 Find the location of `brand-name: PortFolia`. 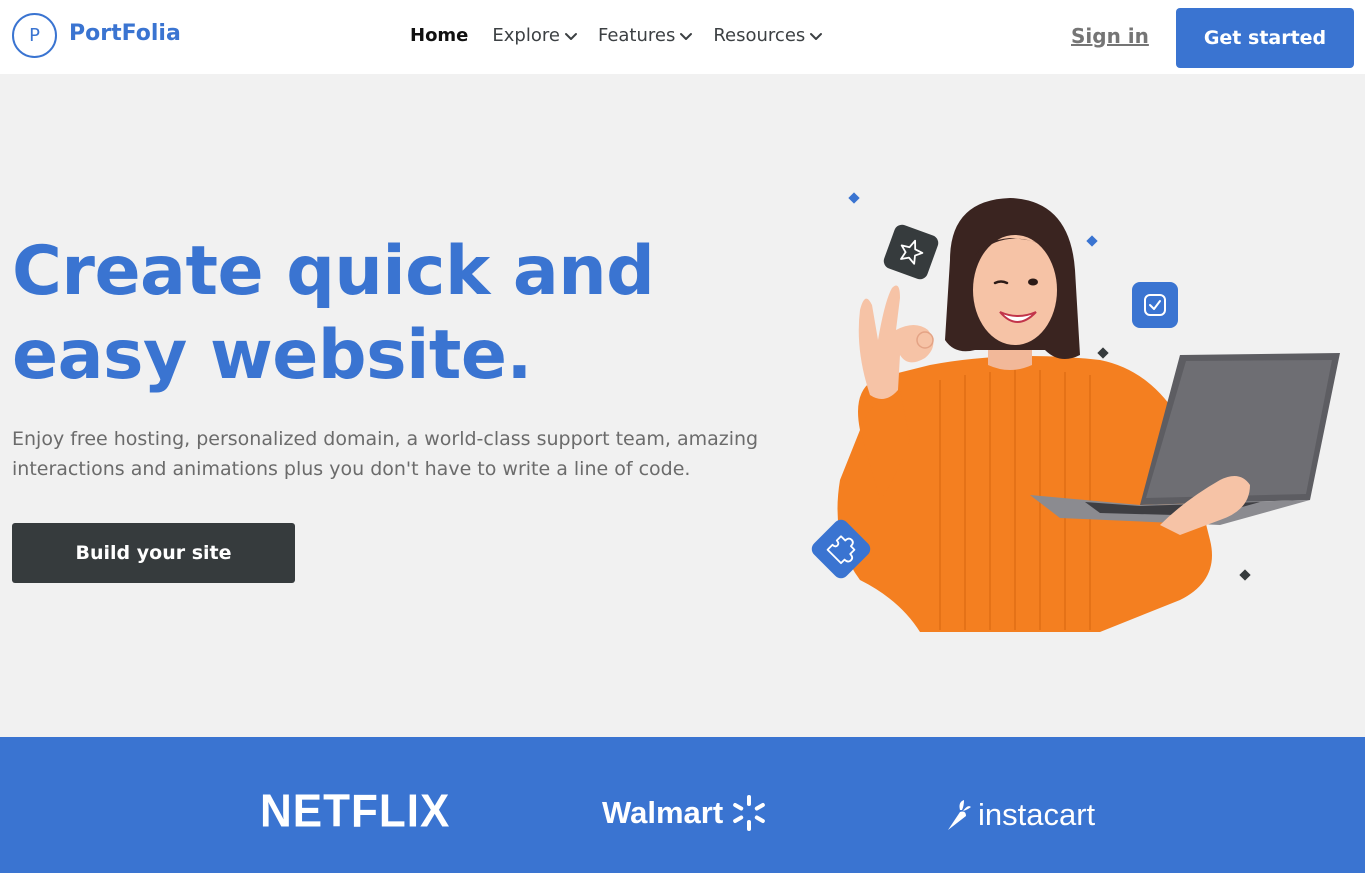

brand-name: PortFolia is located at coordinates (125, 33).